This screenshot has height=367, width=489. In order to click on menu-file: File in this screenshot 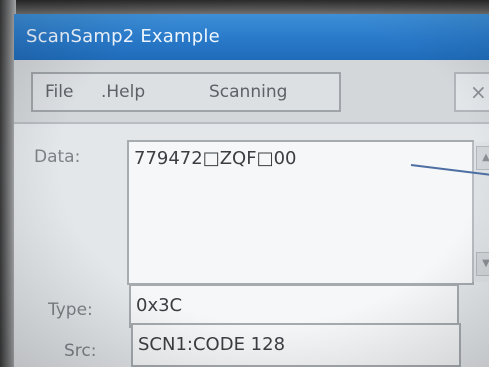, I will do `click(59, 92)`.